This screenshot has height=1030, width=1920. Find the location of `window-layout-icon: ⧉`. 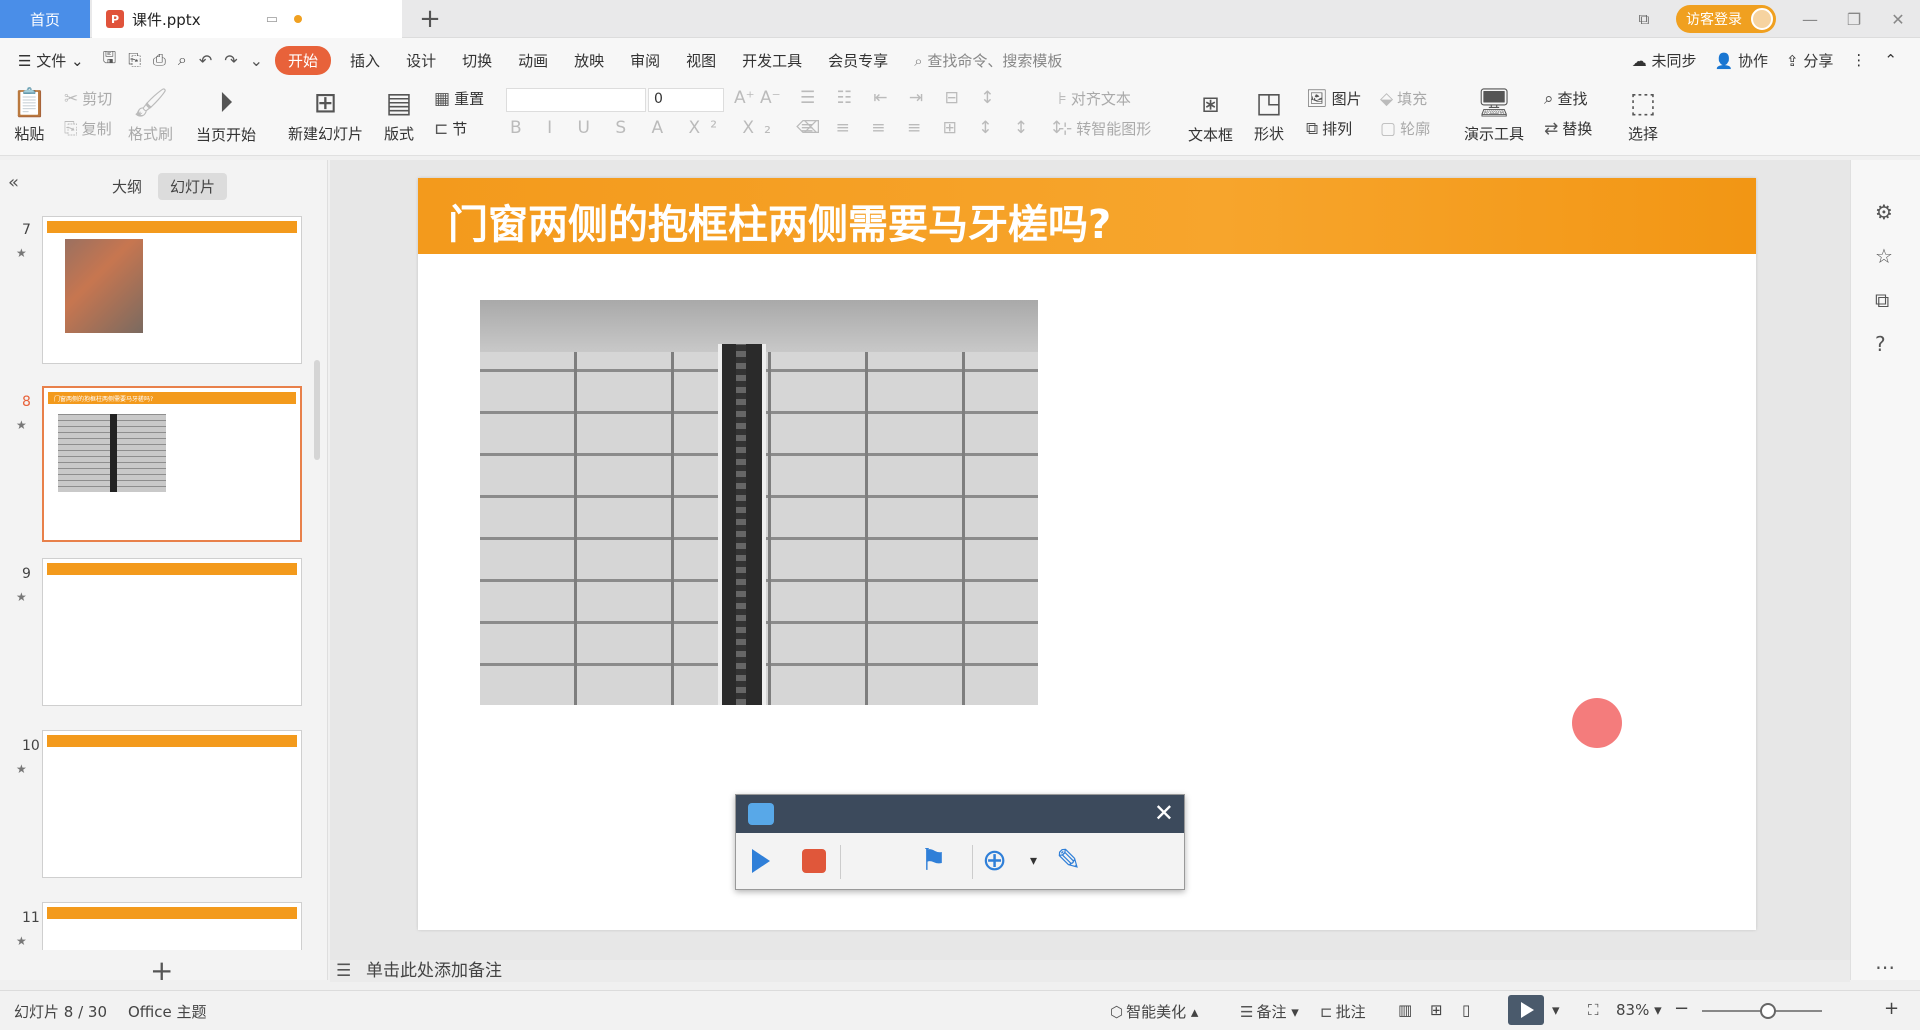

window-layout-icon: ⧉ is located at coordinates (1644, 19).